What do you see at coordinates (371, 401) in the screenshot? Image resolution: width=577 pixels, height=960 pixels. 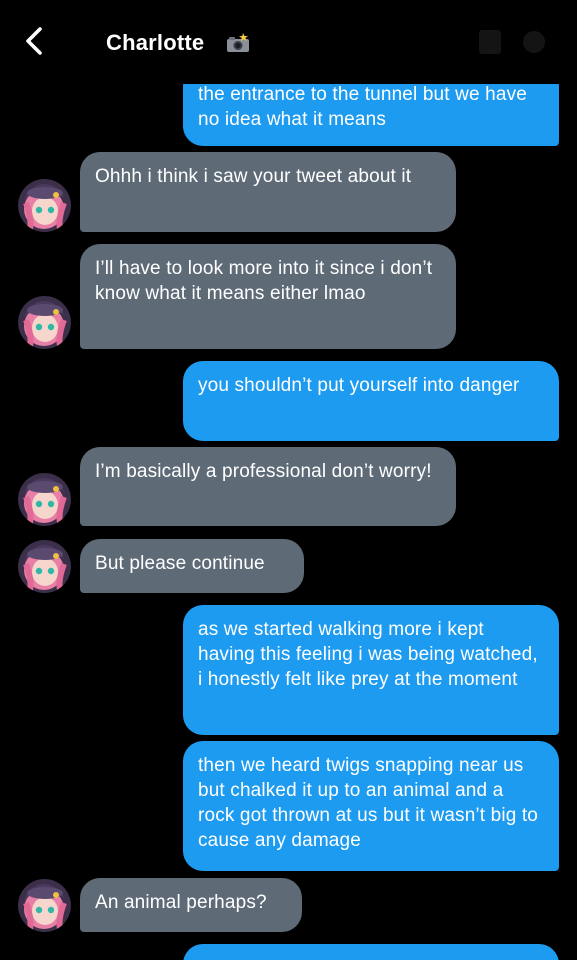 I see `message-bubble-outgoing: you shouldn’t put yourself into danger` at bounding box center [371, 401].